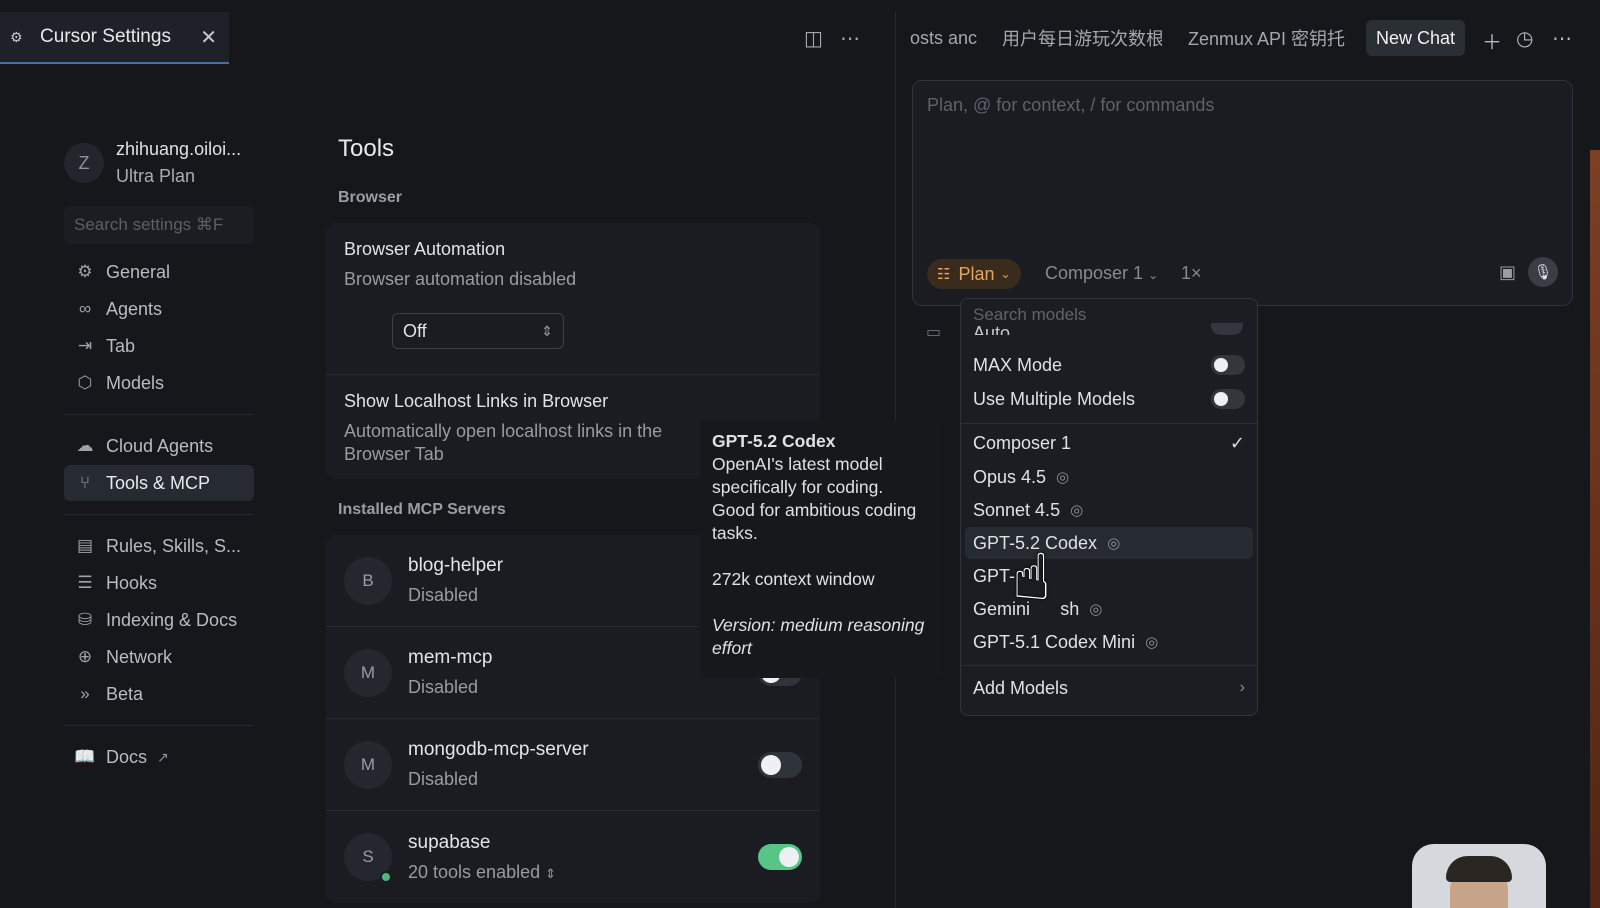 This screenshot has height=908, width=1600. I want to click on sidebar-item-cloud-agents: ☁ Cloud Agents, so click(159, 446).